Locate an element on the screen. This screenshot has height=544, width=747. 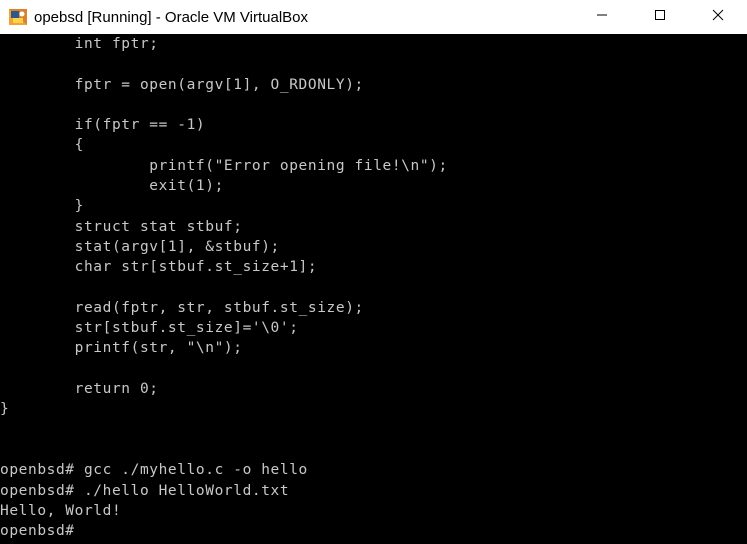
terminal-line: Hello, World! is located at coordinates (61, 510).